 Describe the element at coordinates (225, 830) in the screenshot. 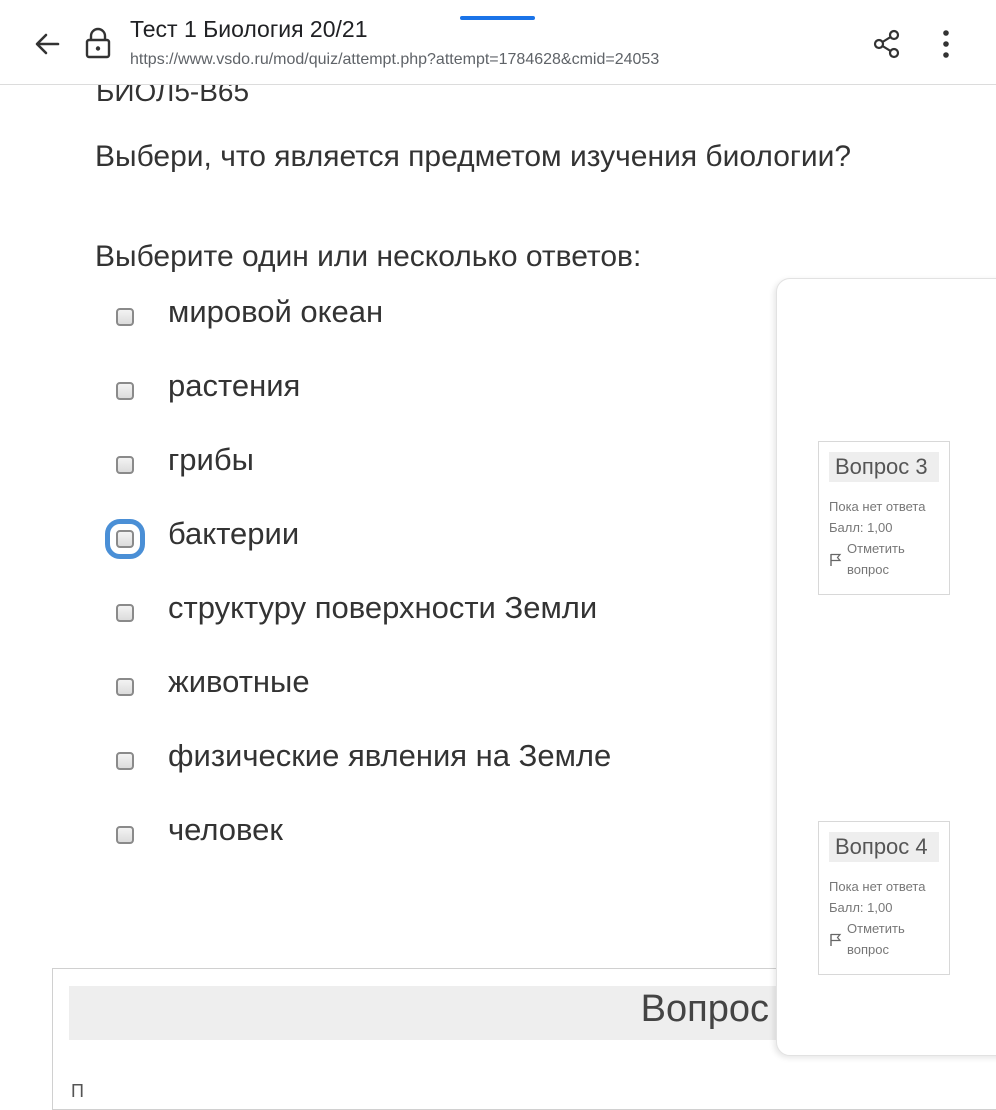

I see `answer-label: человек` at that location.